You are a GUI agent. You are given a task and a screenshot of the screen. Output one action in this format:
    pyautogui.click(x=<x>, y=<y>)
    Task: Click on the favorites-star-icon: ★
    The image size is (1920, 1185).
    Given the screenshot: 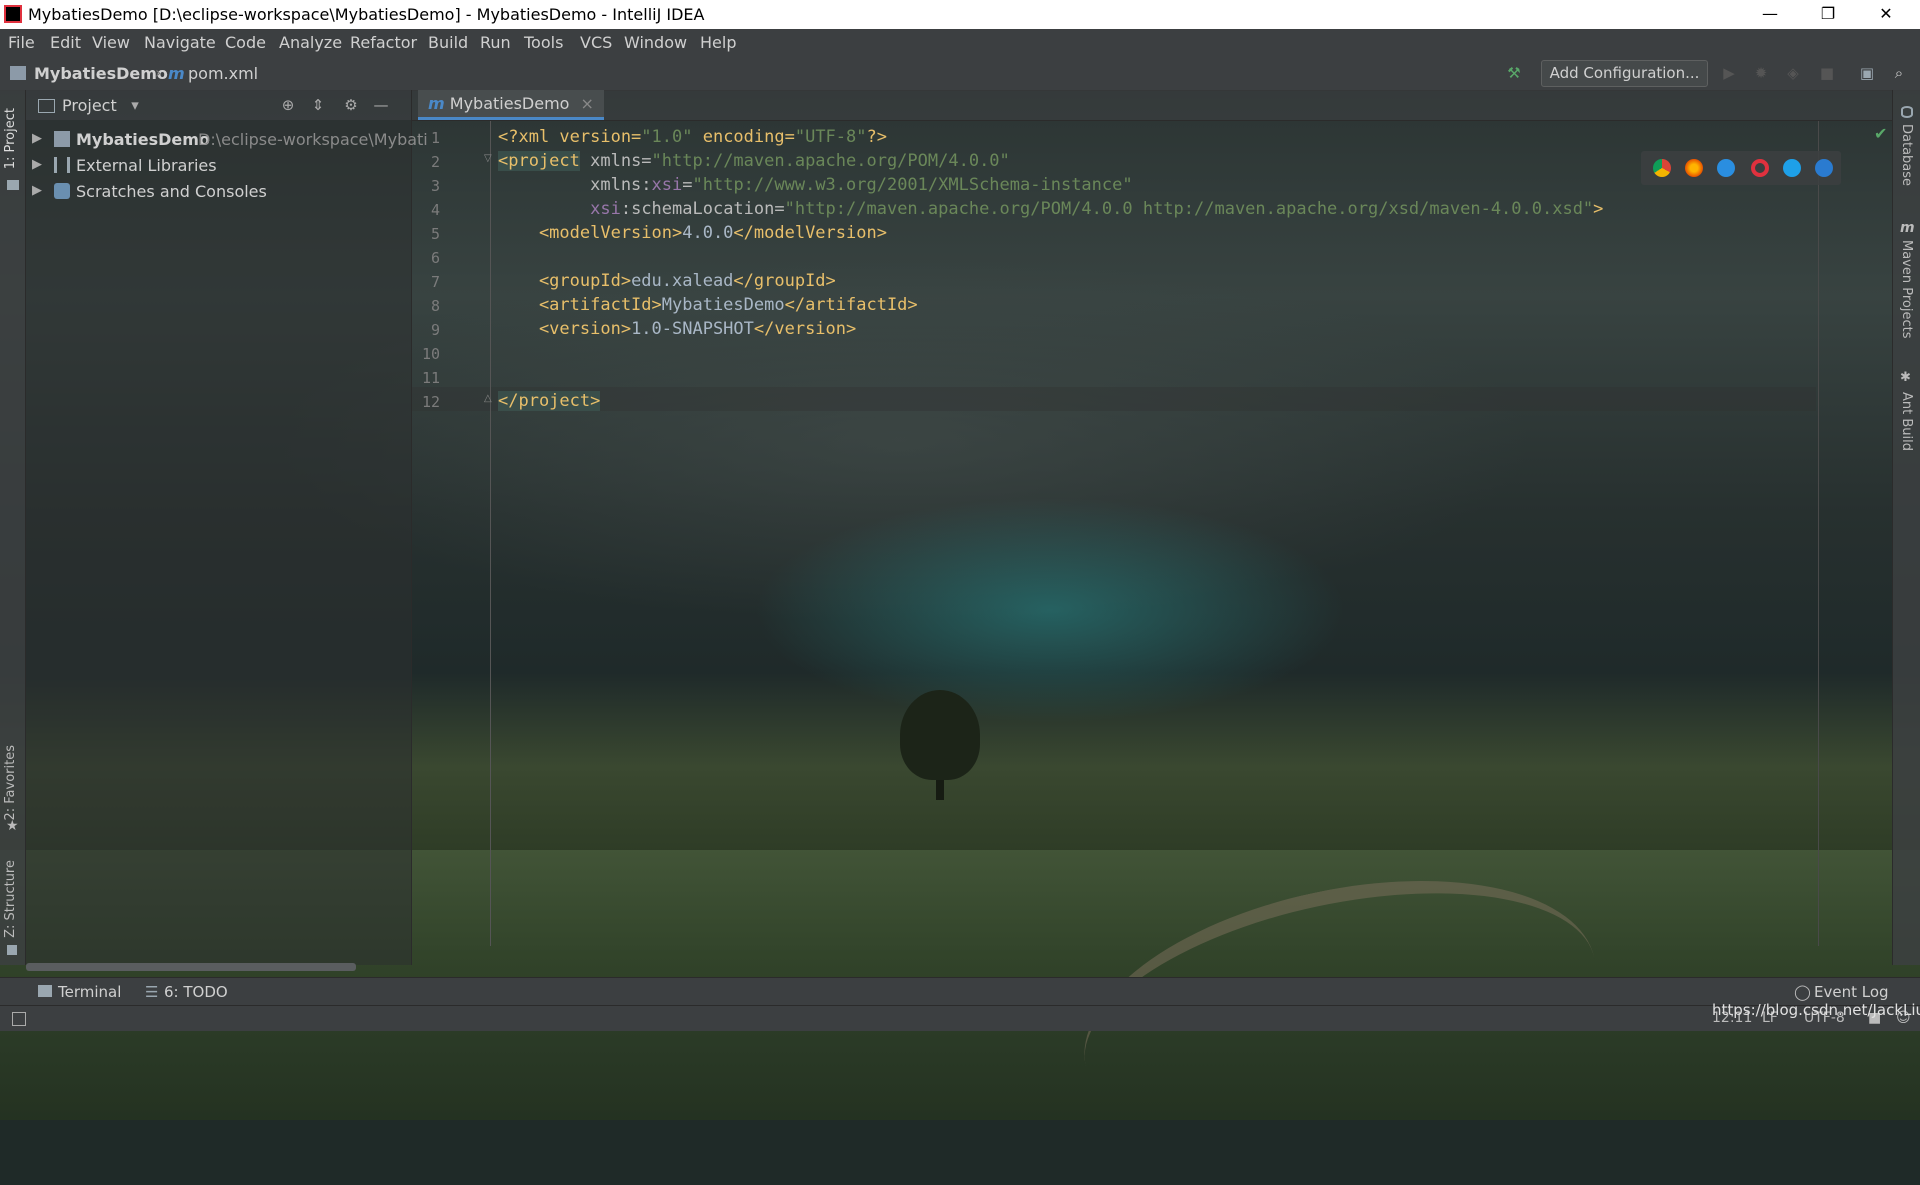 What is the action you would take?
    pyautogui.click(x=12, y=826)
    